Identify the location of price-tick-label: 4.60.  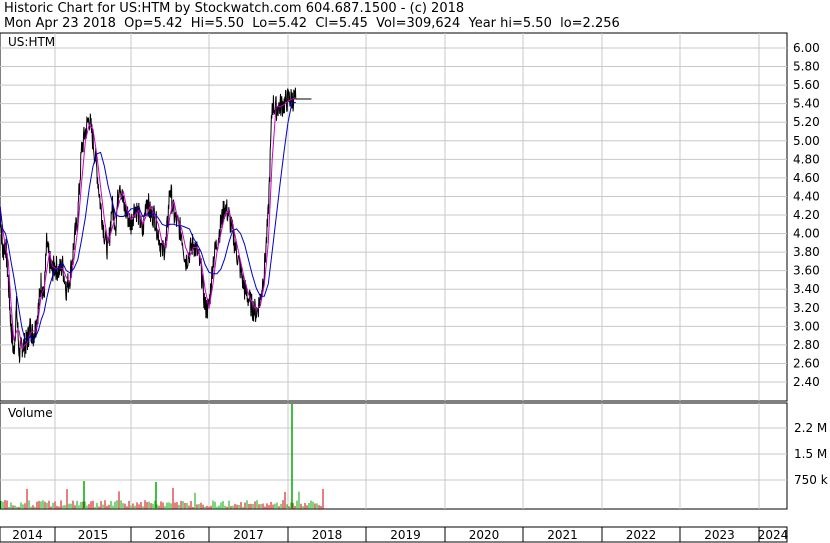
(806, 178).